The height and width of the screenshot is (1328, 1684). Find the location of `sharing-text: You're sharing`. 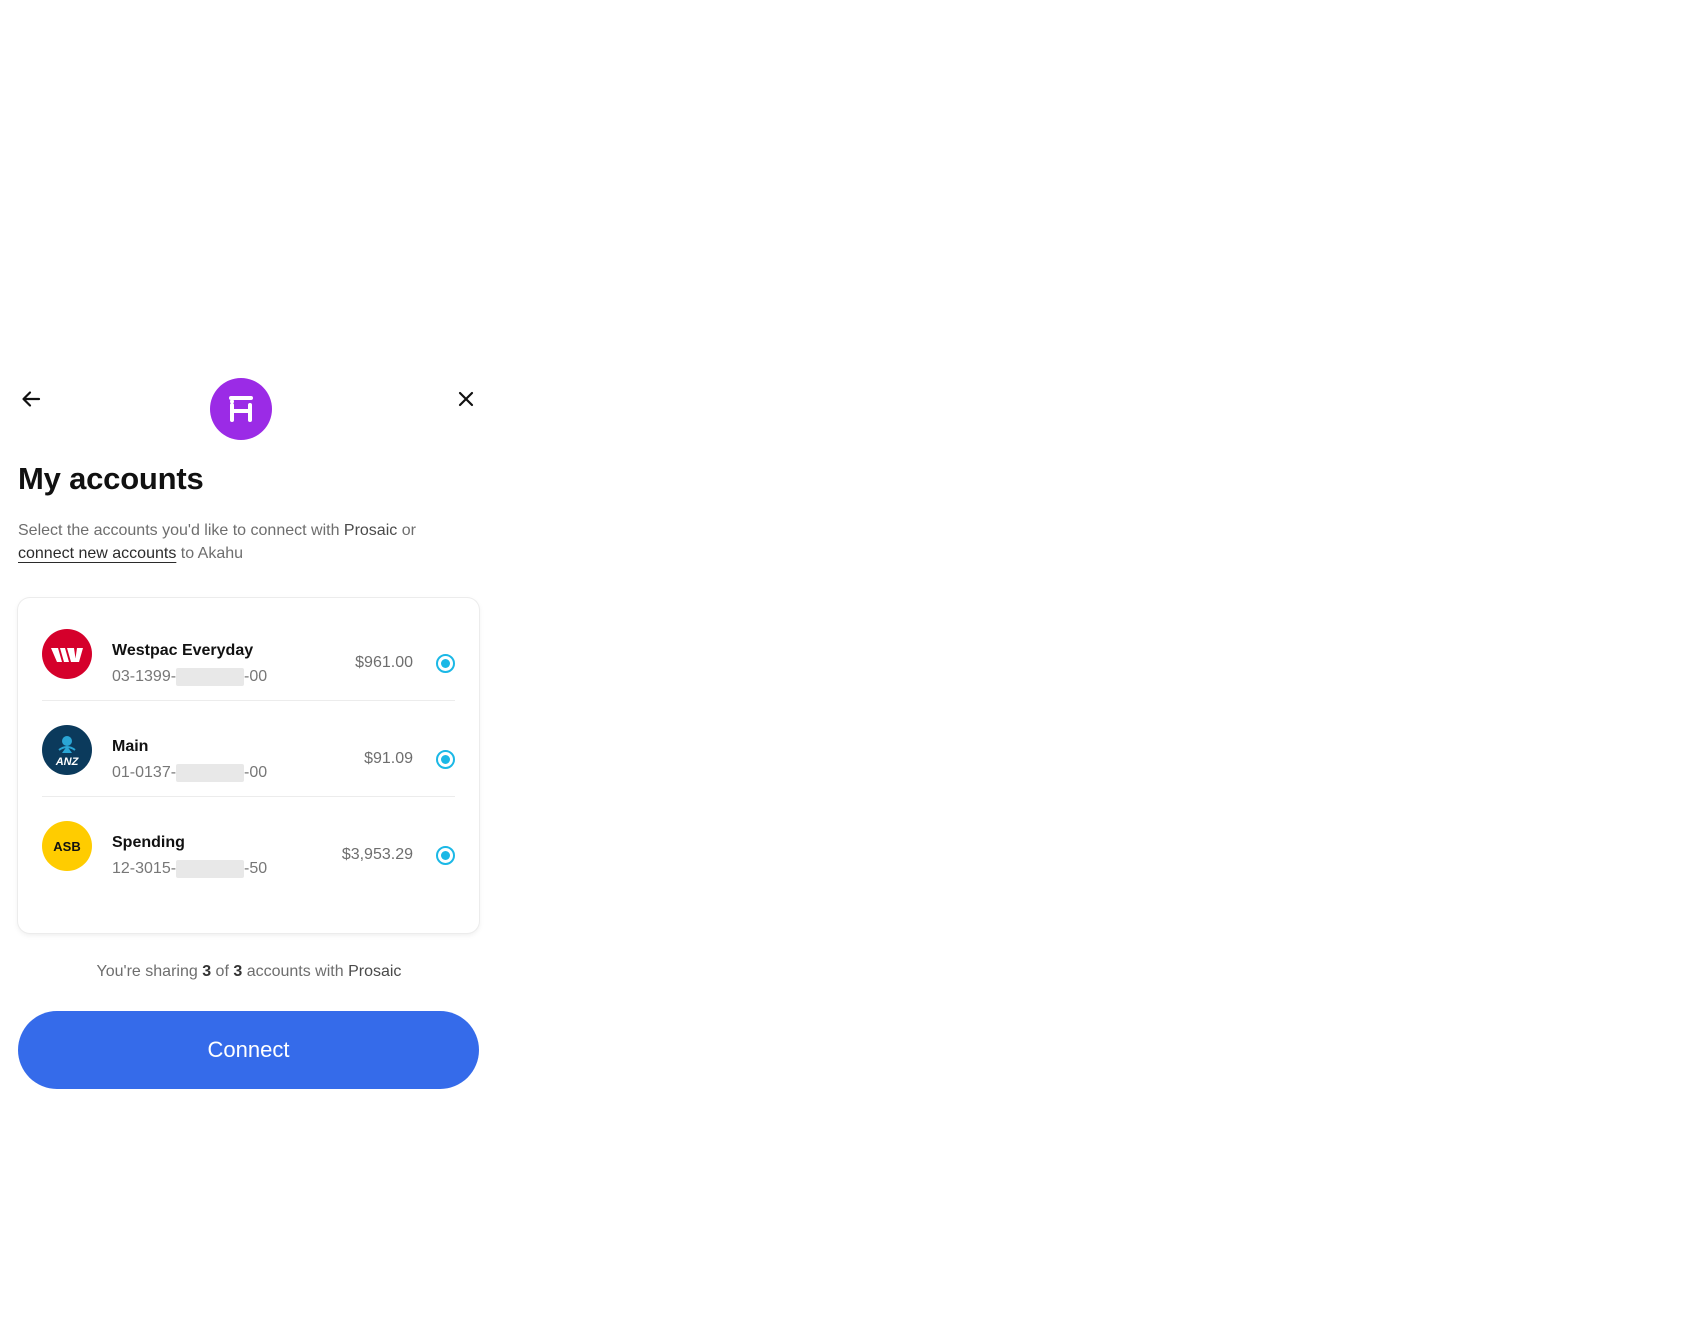

sharing-text: You're sharing is located at coordinates (149, 971).